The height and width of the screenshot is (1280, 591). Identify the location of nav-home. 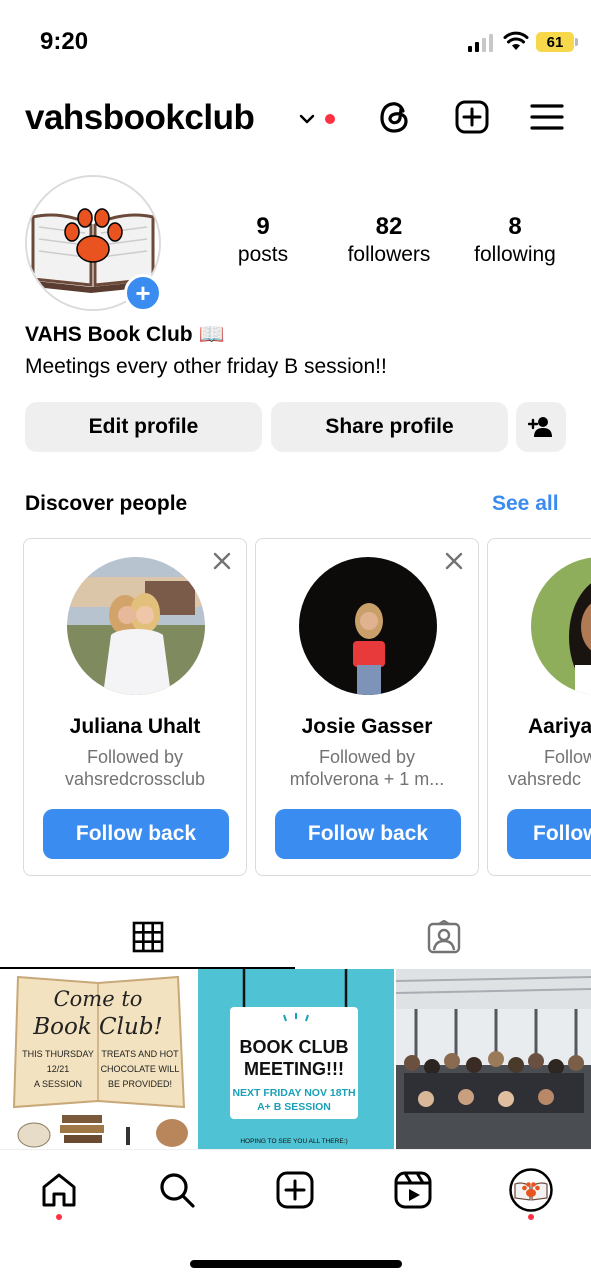
(59, 1190).